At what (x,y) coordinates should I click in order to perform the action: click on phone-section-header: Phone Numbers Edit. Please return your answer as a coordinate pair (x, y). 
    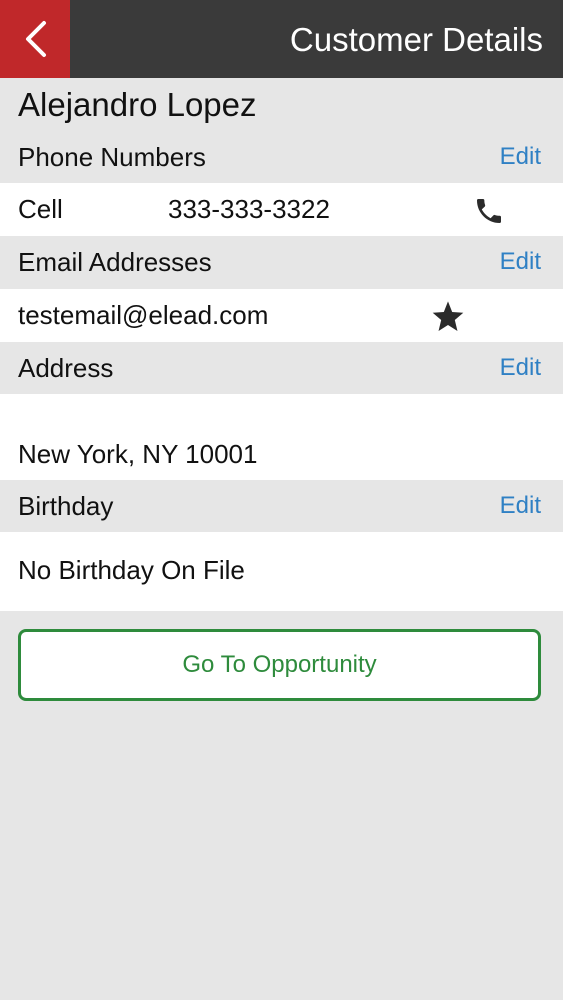
    Looking at the image, I should click on (281, 157).